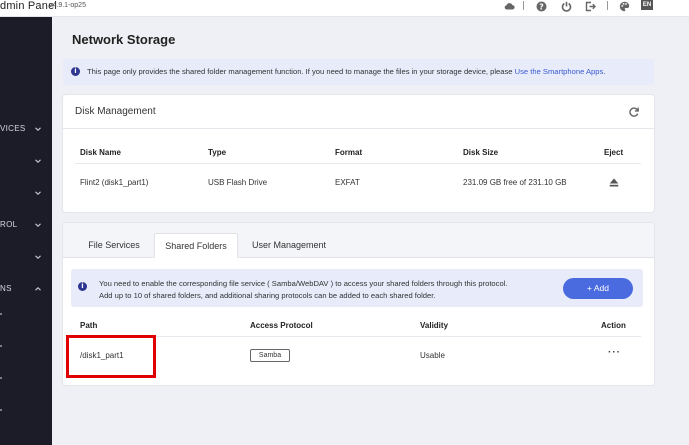 This screenshot has height=445, width=689. What do you see at coordinates (270, 355) in the screenshot?
I see `protocol-badge: Samba` at bounding box center [270, 355].